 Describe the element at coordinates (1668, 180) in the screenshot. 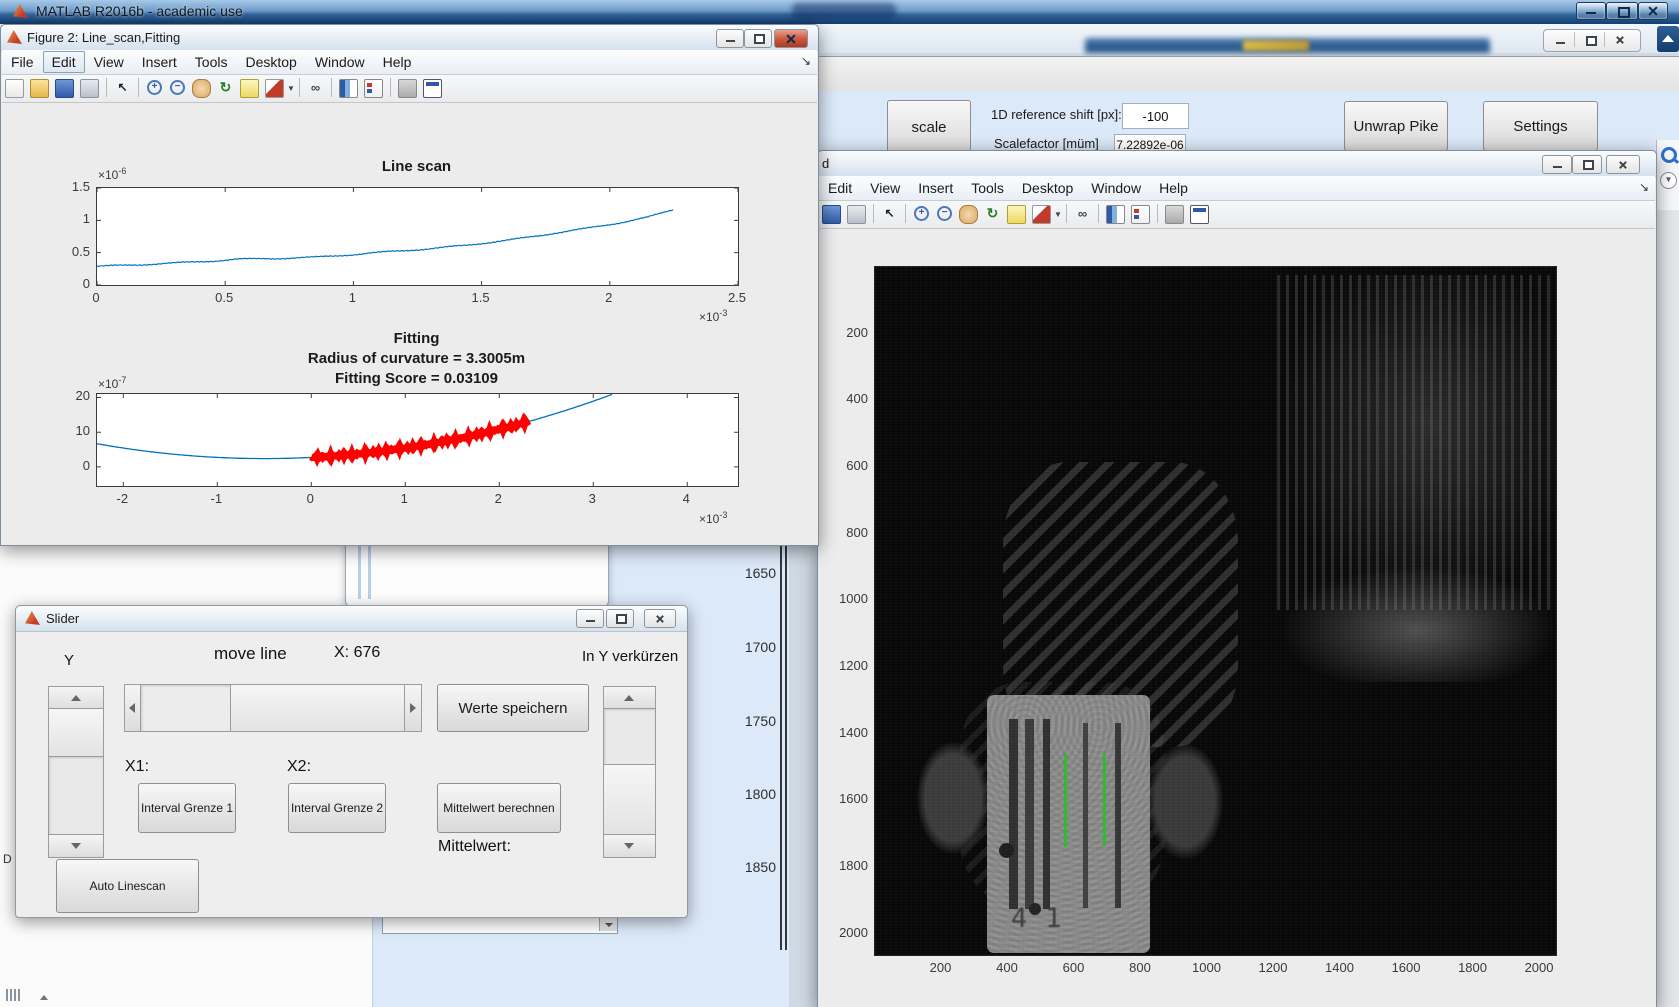

I see `dropdown-circle-icon: ▼` at that location.